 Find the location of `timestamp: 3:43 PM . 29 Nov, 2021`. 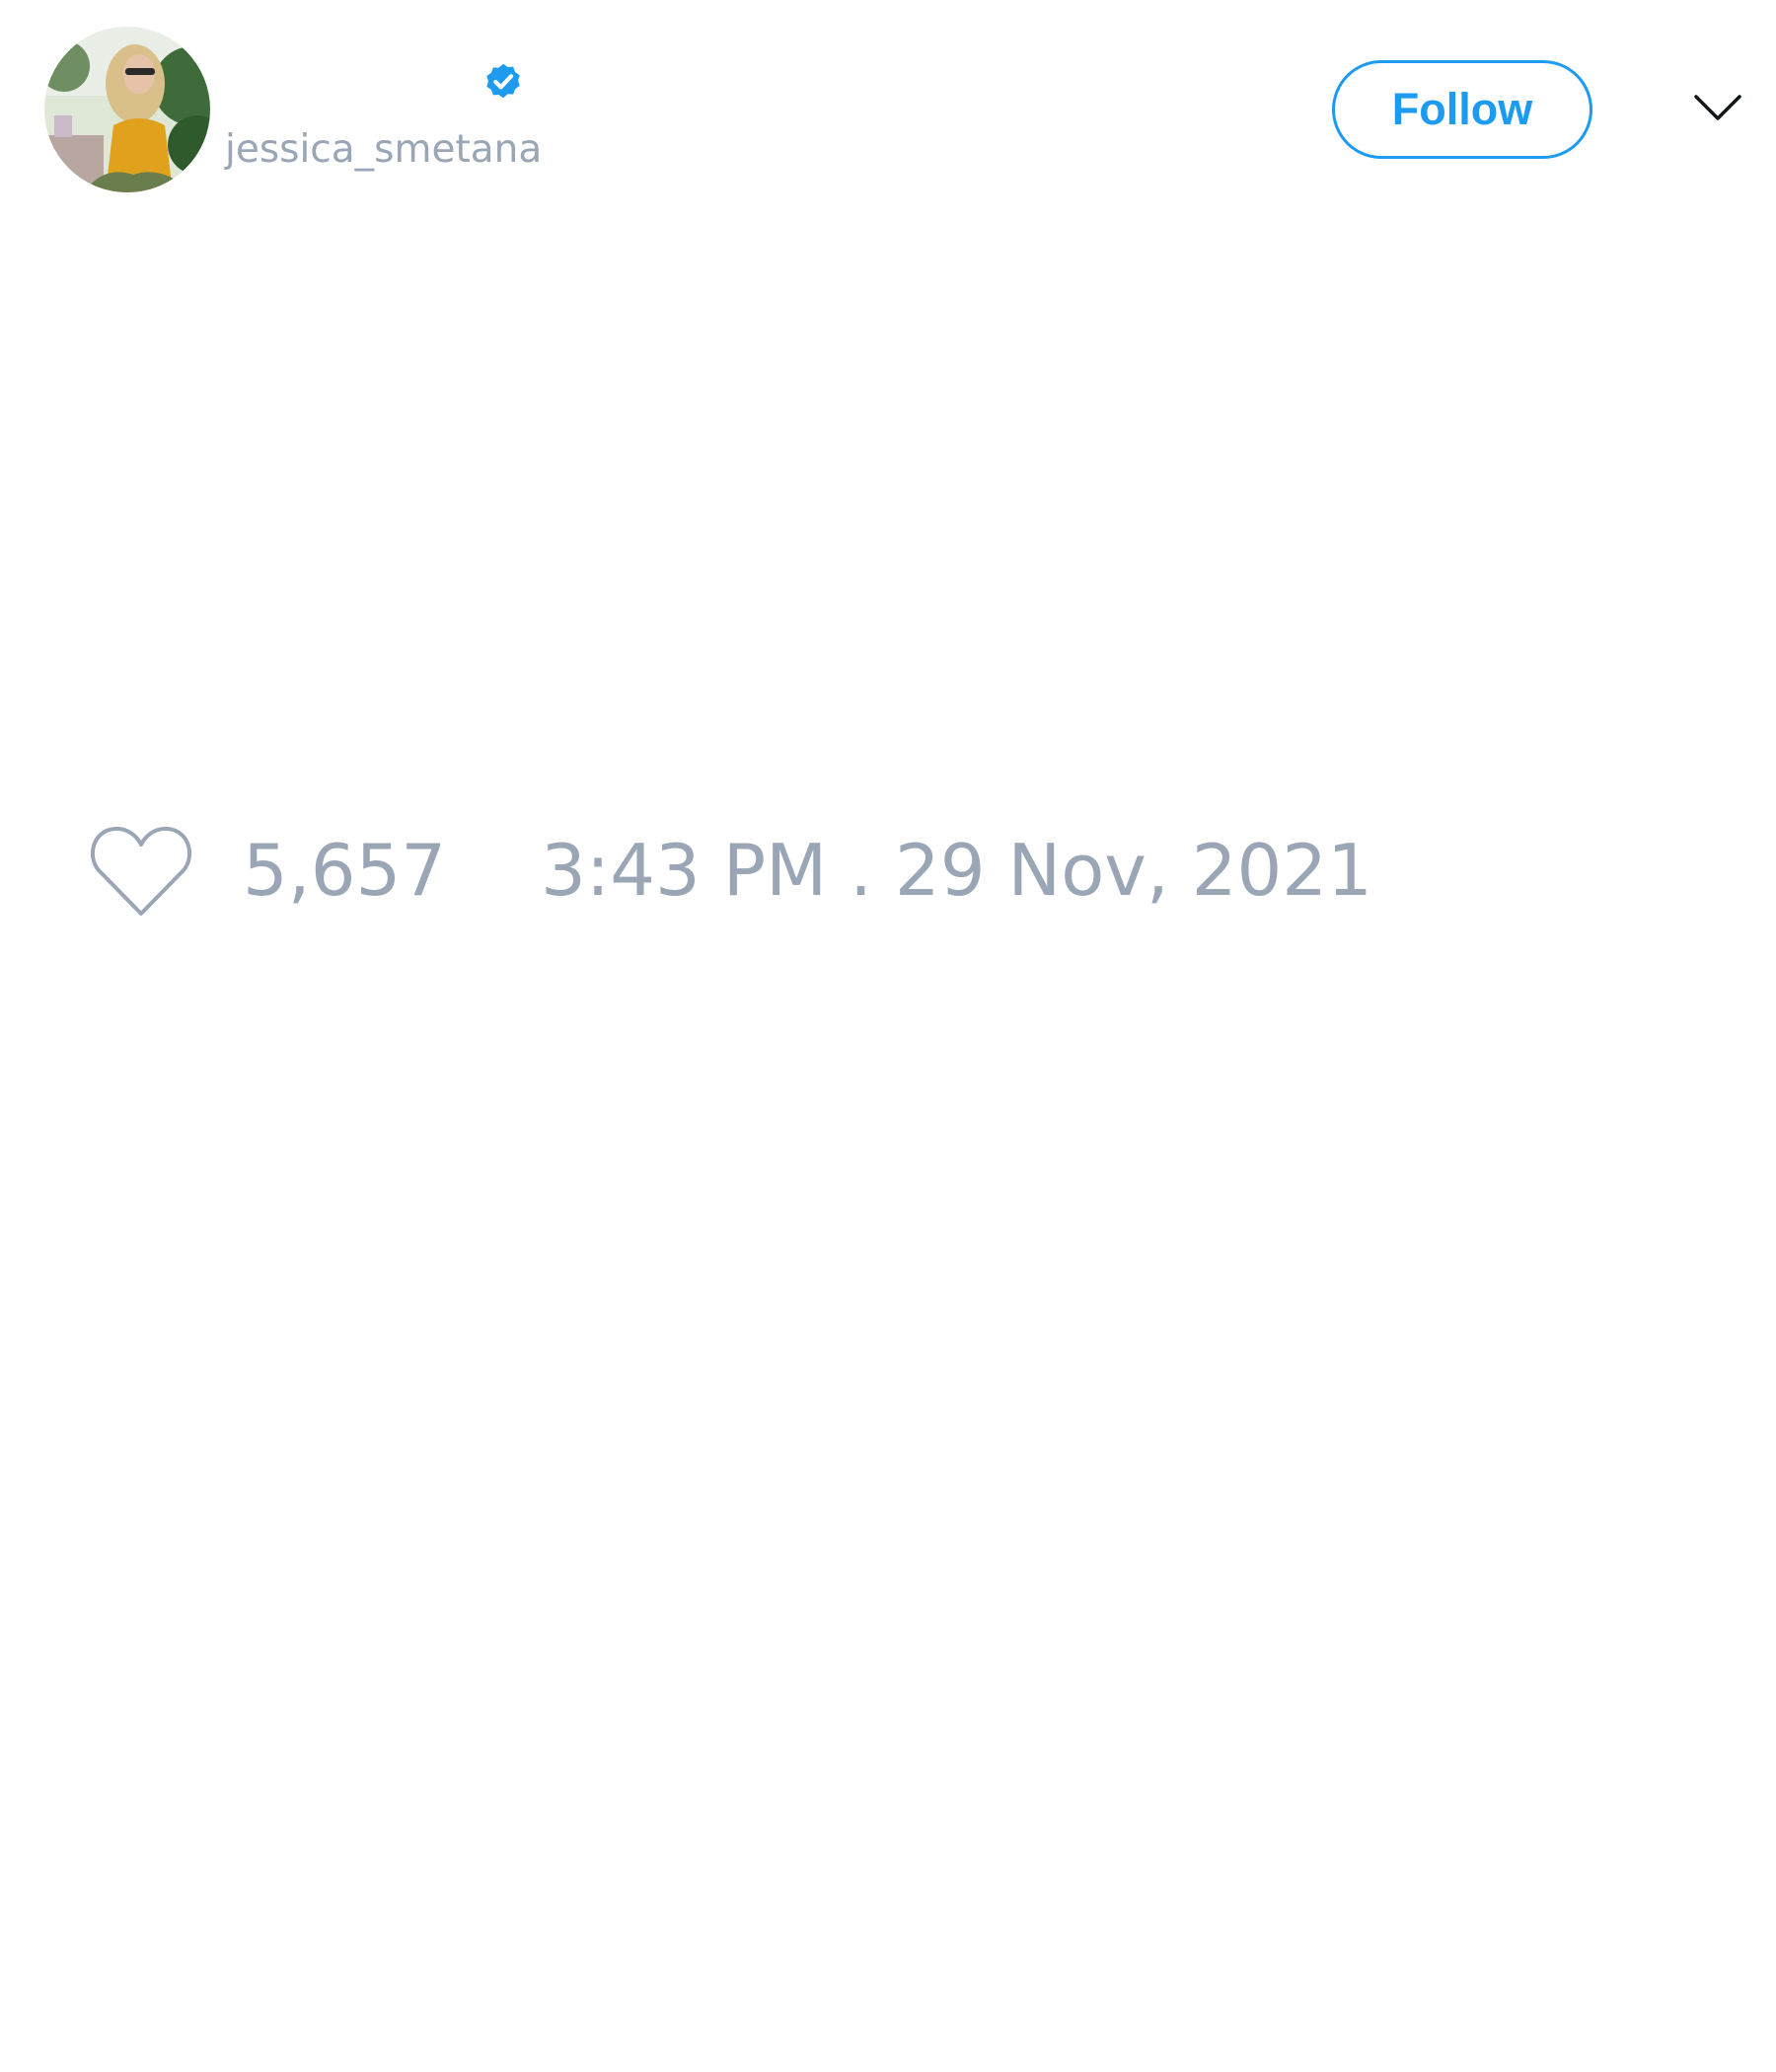

timestamp: 3:43 PM . 29 Nov, 2021 is located at coordinates (957, 870).